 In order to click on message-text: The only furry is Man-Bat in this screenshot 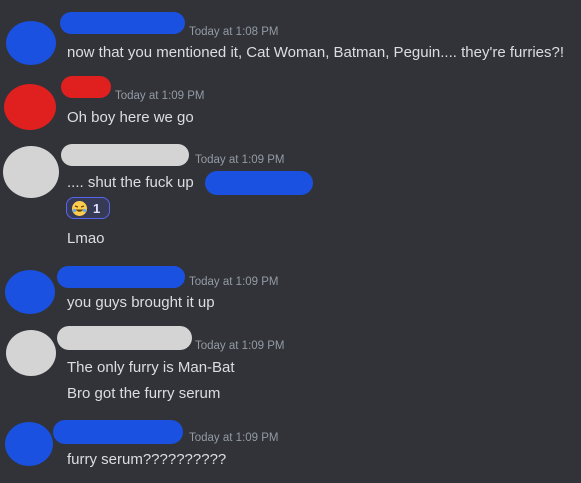, I will do `click(151, 367)`.